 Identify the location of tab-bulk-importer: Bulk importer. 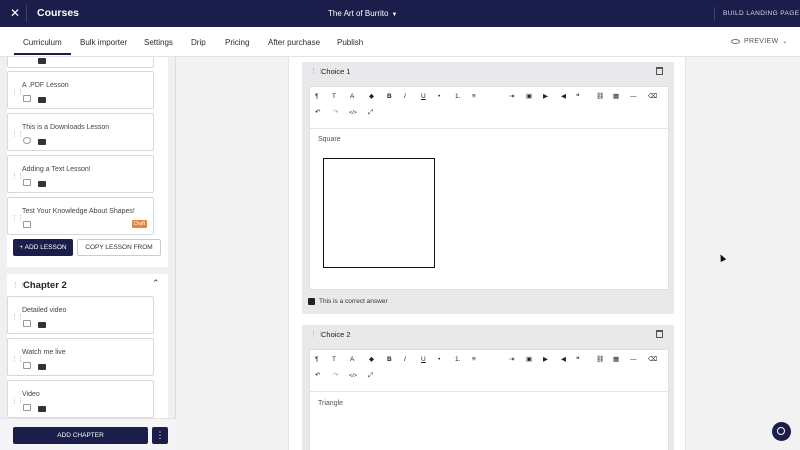
(103, 42).